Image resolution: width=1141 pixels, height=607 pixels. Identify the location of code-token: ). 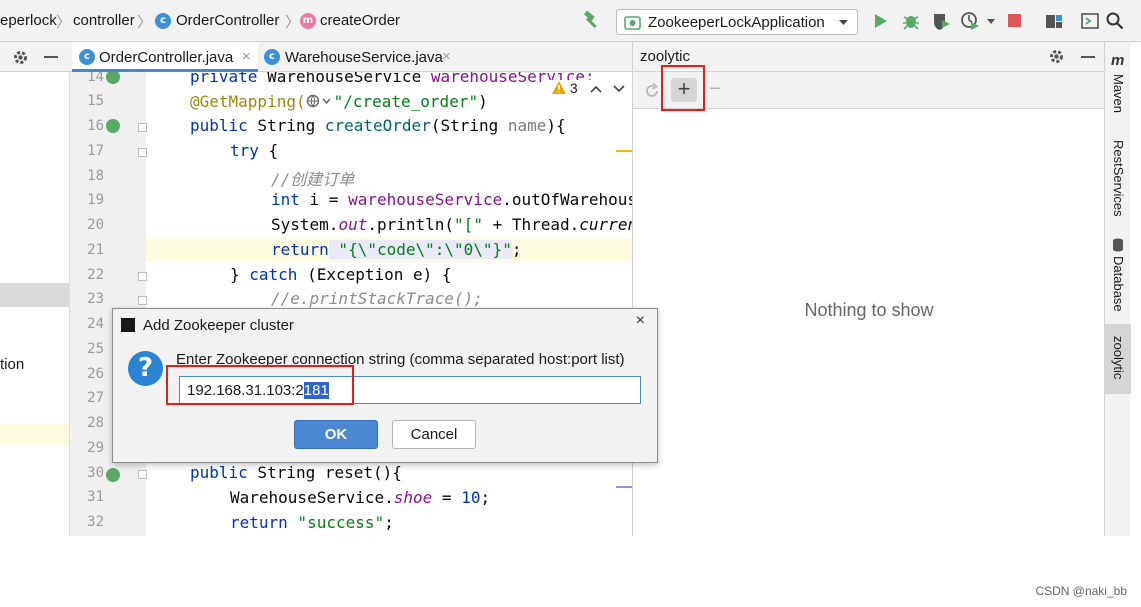
(483, 101).